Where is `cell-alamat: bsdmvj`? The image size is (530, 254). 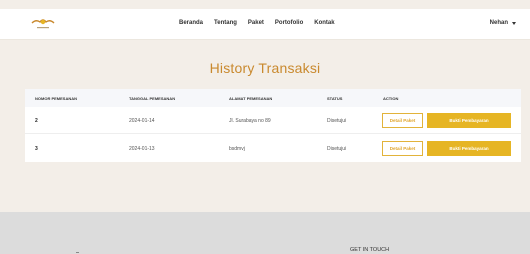
cell-alamat: bsdmvj is located at coordinates (237, 149).